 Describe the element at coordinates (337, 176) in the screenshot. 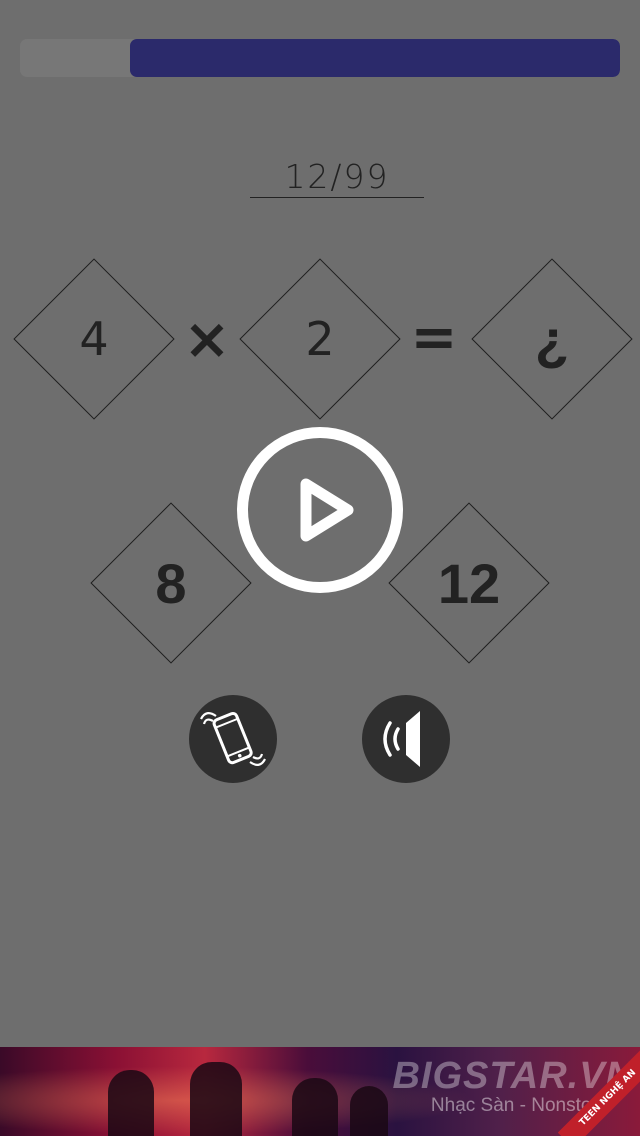

I see `question-progress: 12/99` at that location.